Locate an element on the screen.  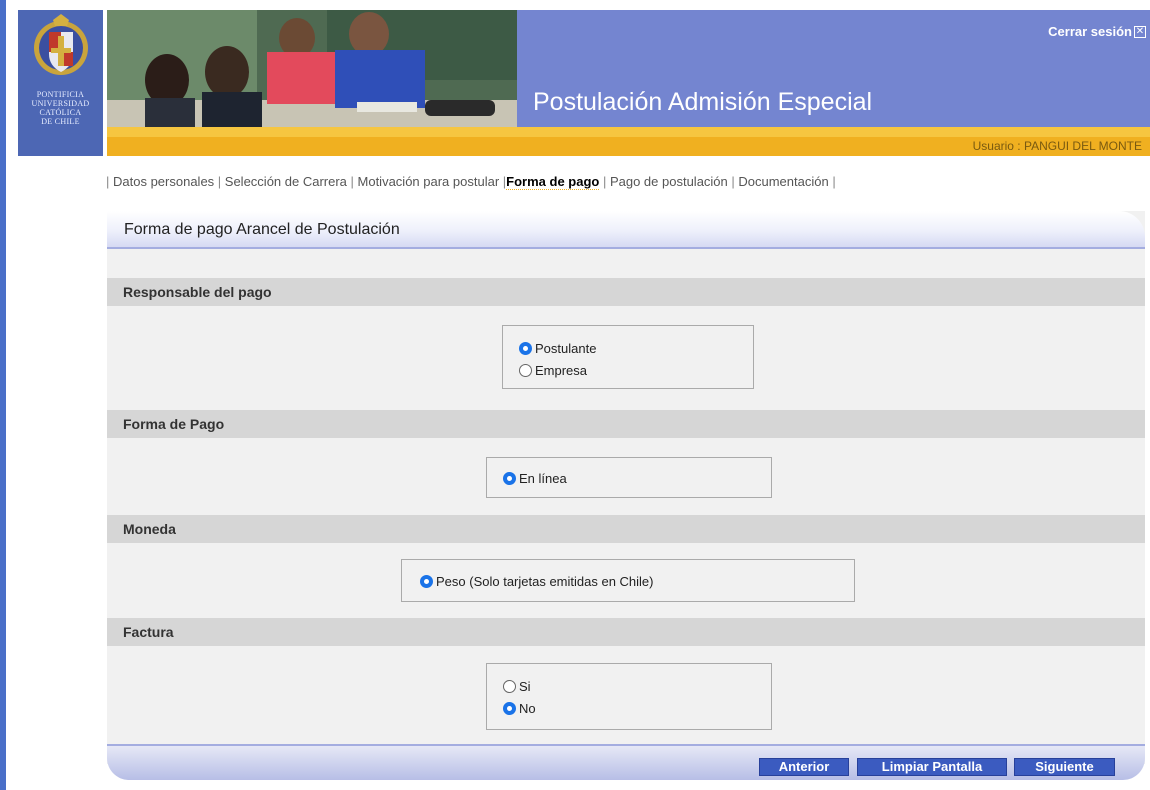
nav-item-datos-personales: Datos personales is located at coordinates (163, 181).